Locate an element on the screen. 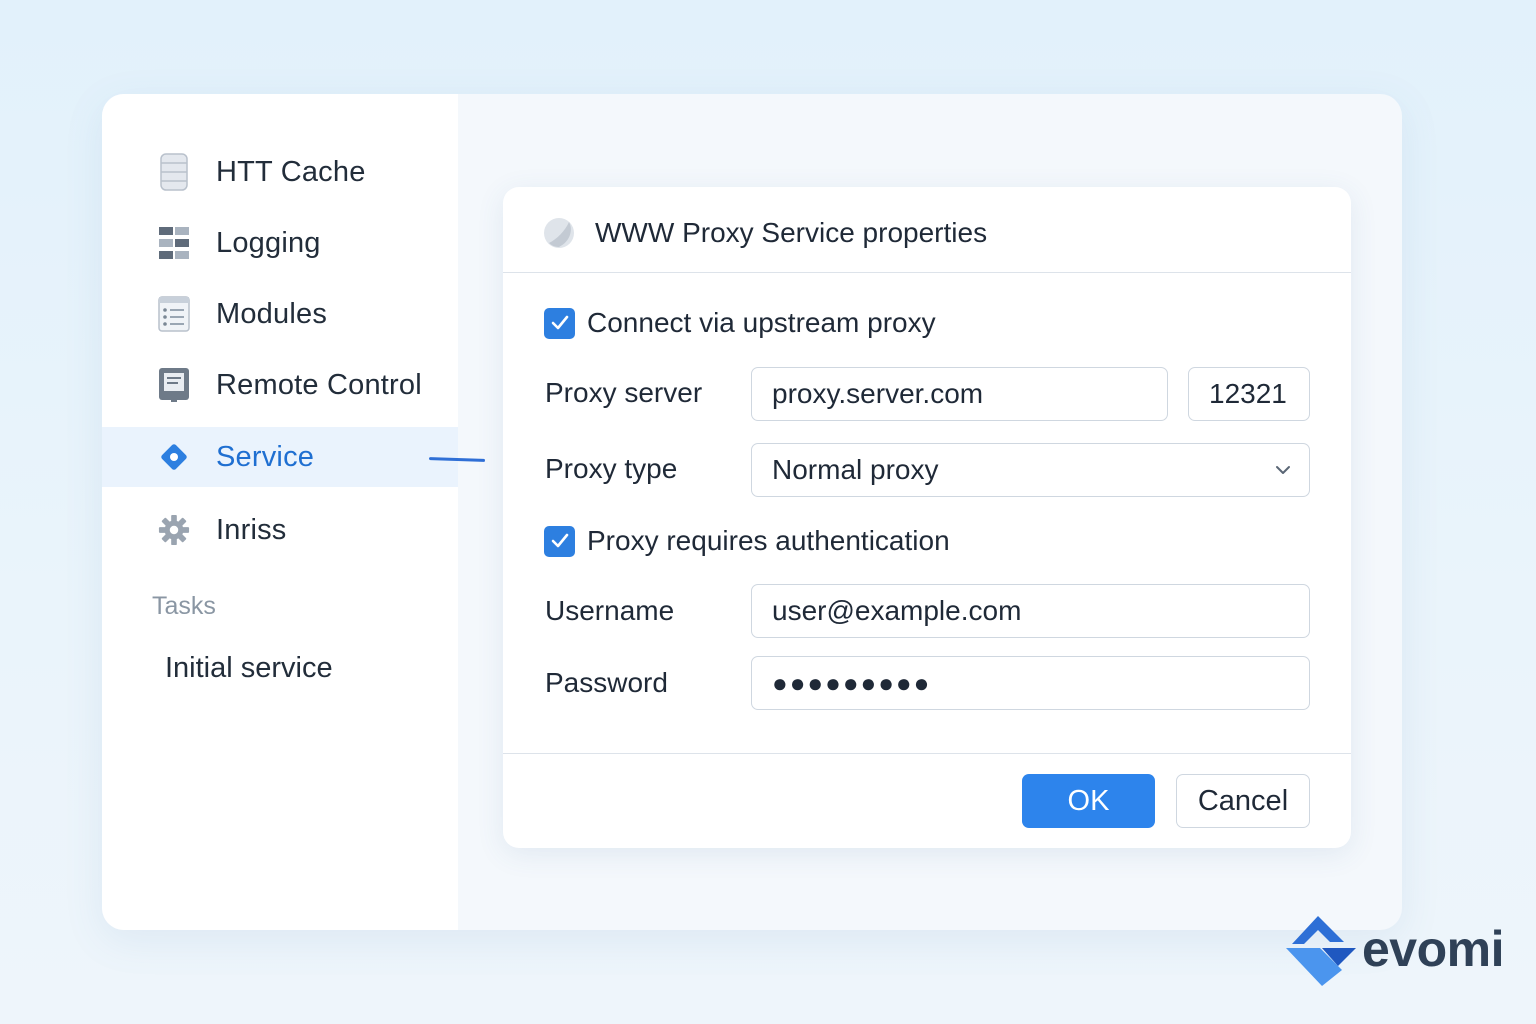  database-icon is located at coordinates (174, 172).